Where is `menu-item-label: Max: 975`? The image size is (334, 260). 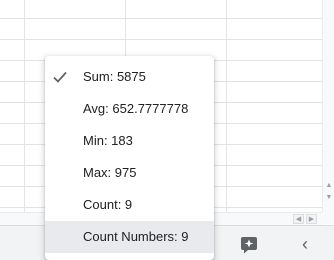 menu-item-label: Max: 975 is located at coordinates (110, 172).